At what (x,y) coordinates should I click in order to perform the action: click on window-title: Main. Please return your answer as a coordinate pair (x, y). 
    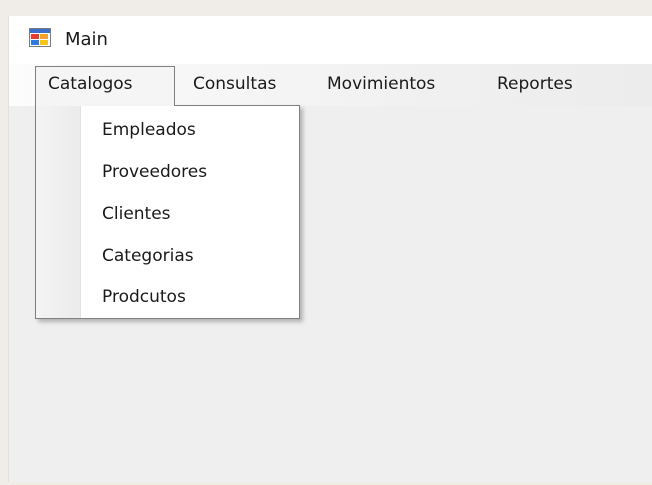
    Looking at the image, I should click on (86, 39).